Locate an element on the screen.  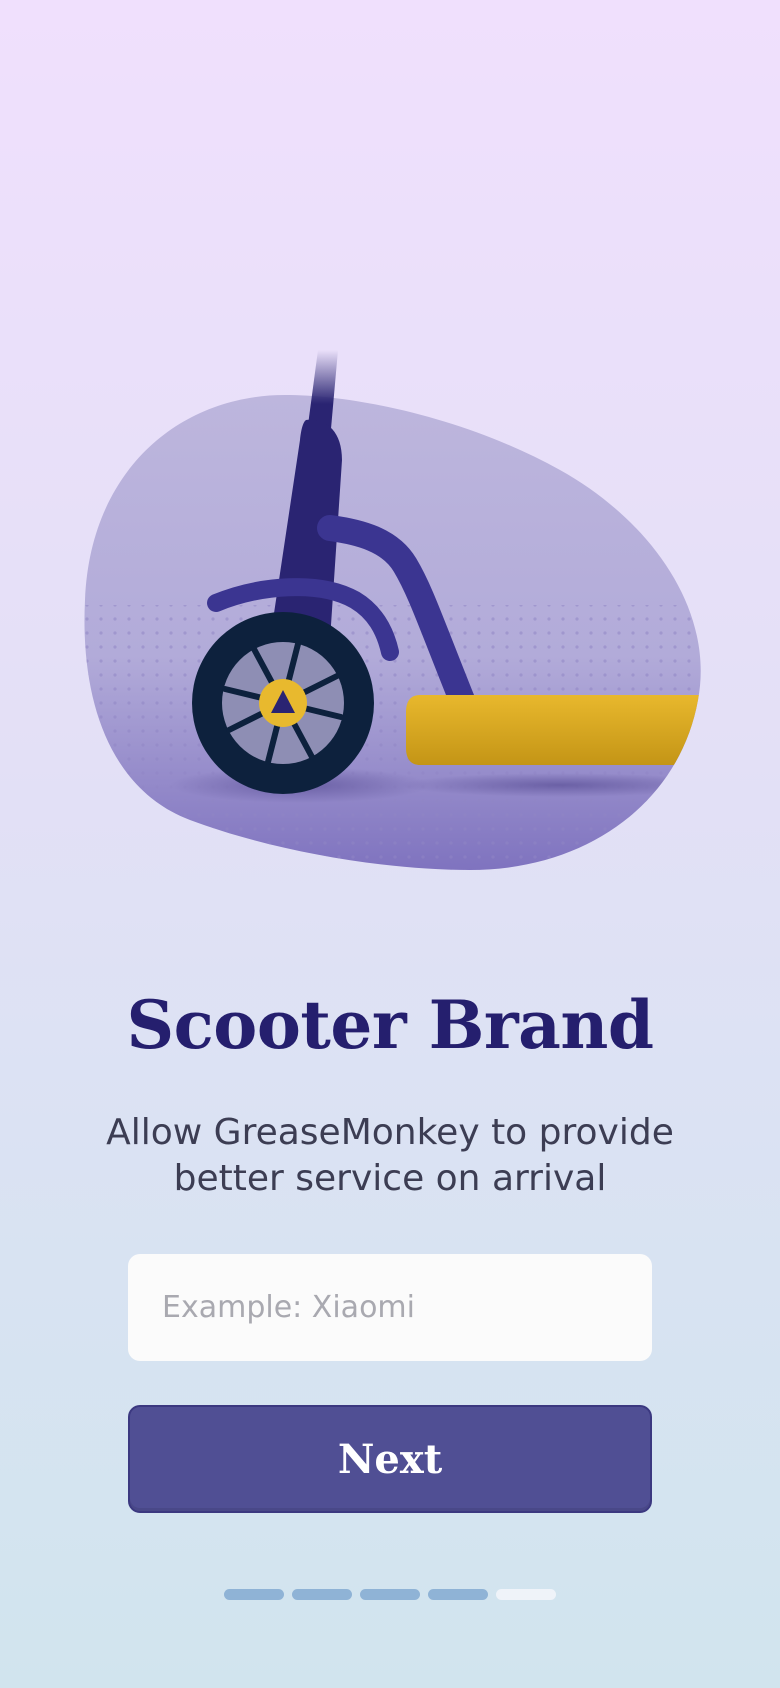
progress-indicator is located at coordinates (390, 1594).